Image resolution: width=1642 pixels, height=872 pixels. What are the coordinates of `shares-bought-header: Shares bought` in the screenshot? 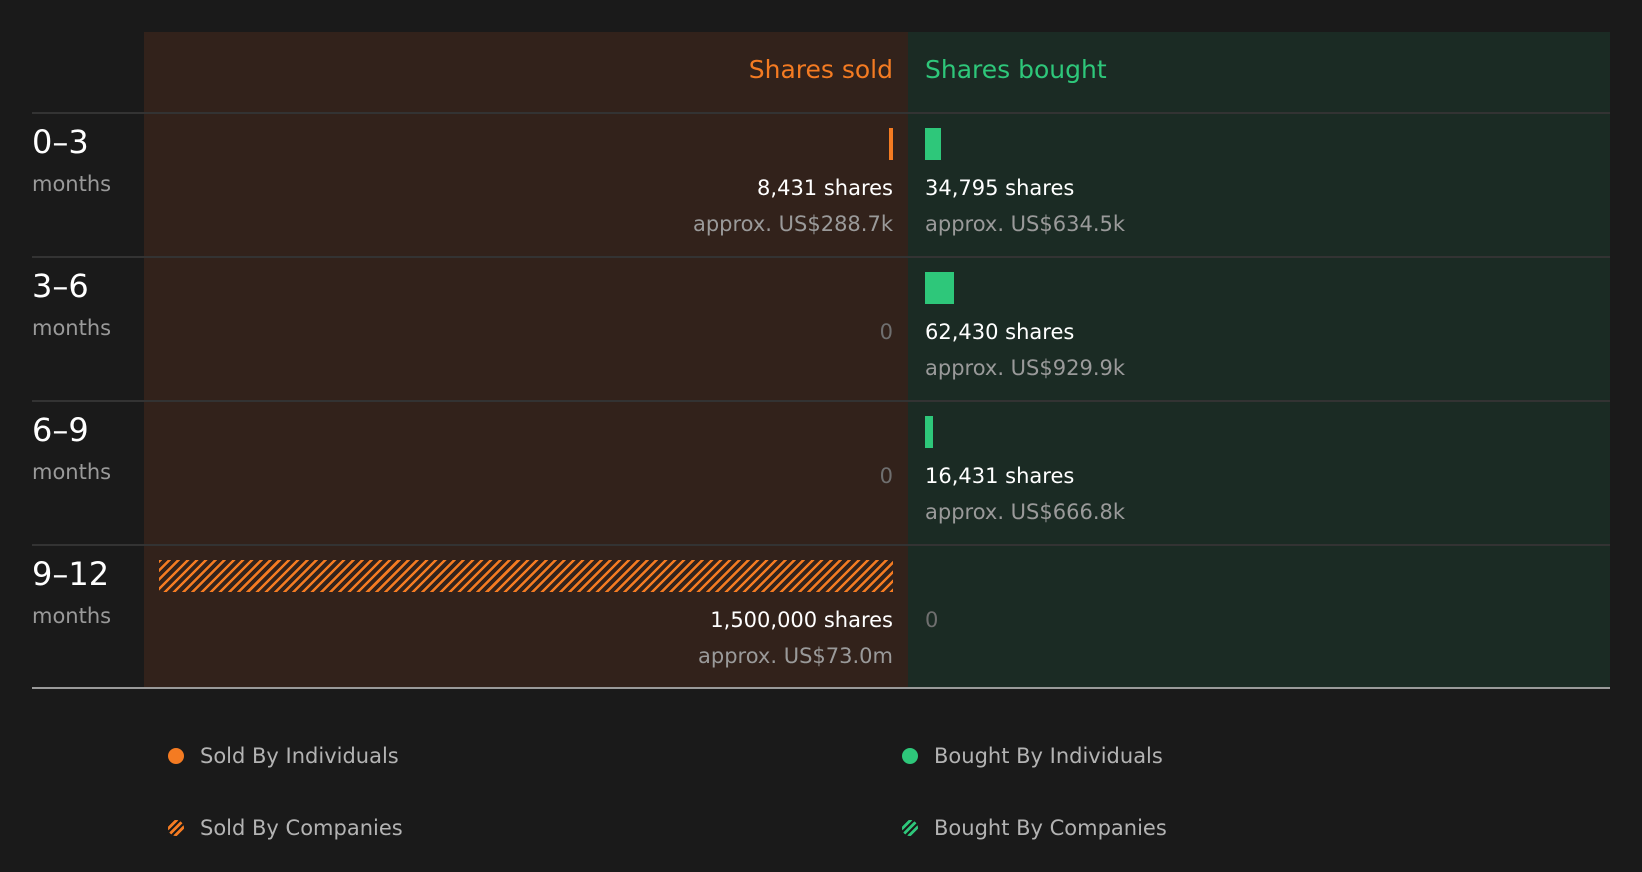 It's located at (1016, 69).